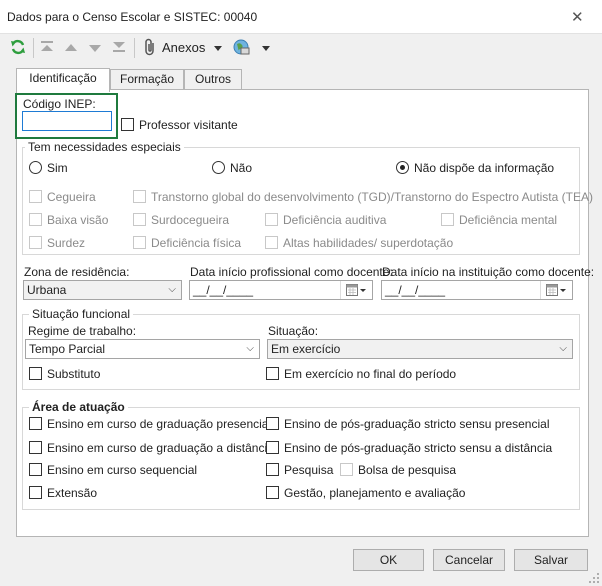  I want to click on surdez-label: Surdez, so click(66, 243).